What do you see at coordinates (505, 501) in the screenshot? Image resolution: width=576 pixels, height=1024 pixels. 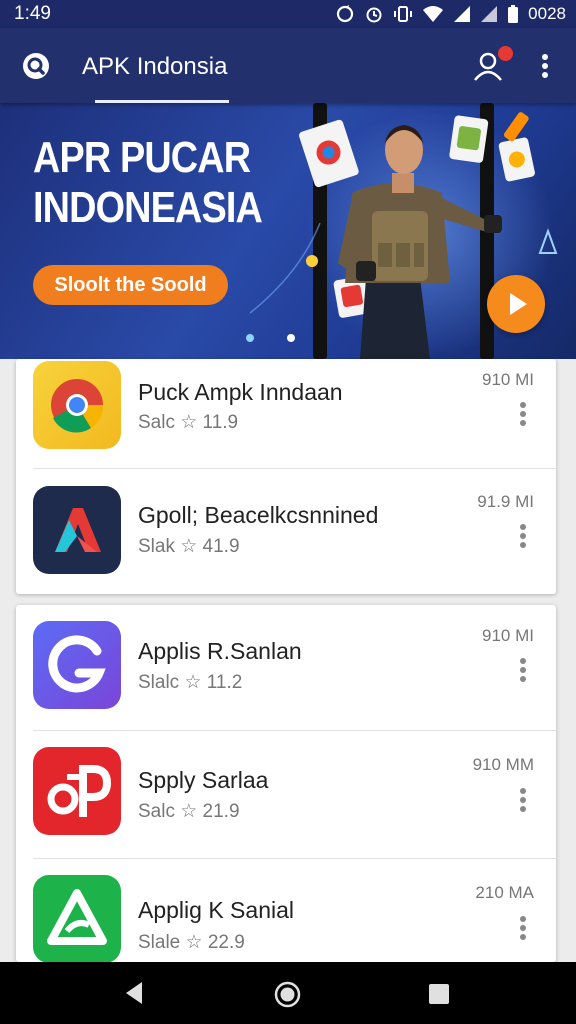 I see `app-size: 91.9 MI` at bounding box center [505, 501].